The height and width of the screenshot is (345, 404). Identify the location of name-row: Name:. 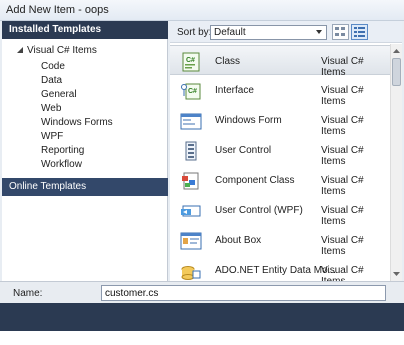
(202, 292).